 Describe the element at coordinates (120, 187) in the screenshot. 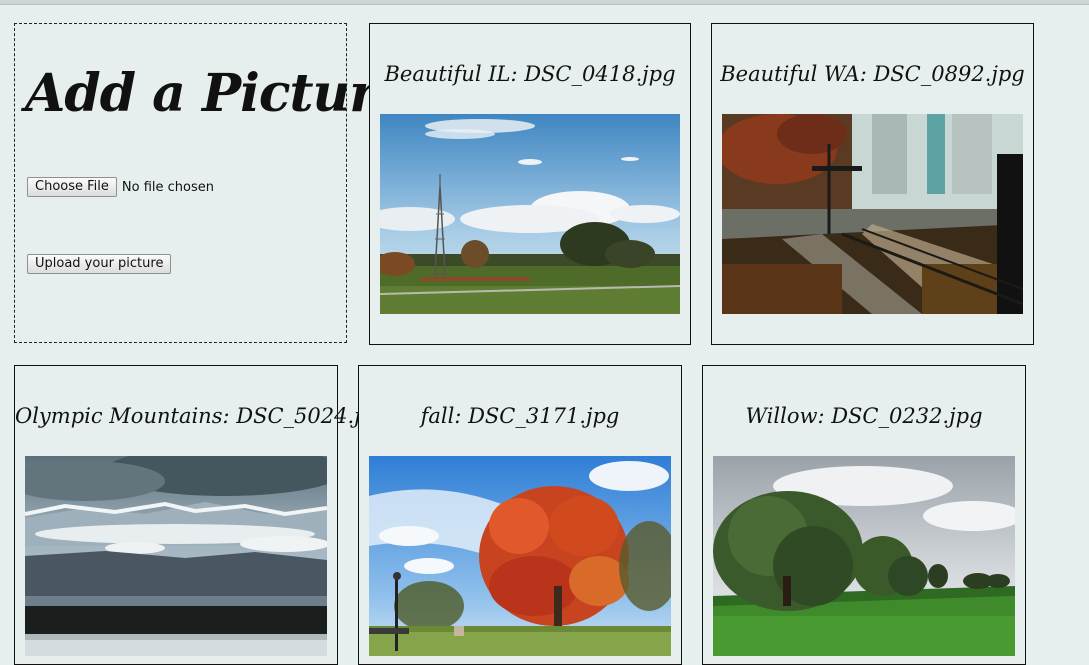

I see `file-picker: Choose File No file chosen` at that location.